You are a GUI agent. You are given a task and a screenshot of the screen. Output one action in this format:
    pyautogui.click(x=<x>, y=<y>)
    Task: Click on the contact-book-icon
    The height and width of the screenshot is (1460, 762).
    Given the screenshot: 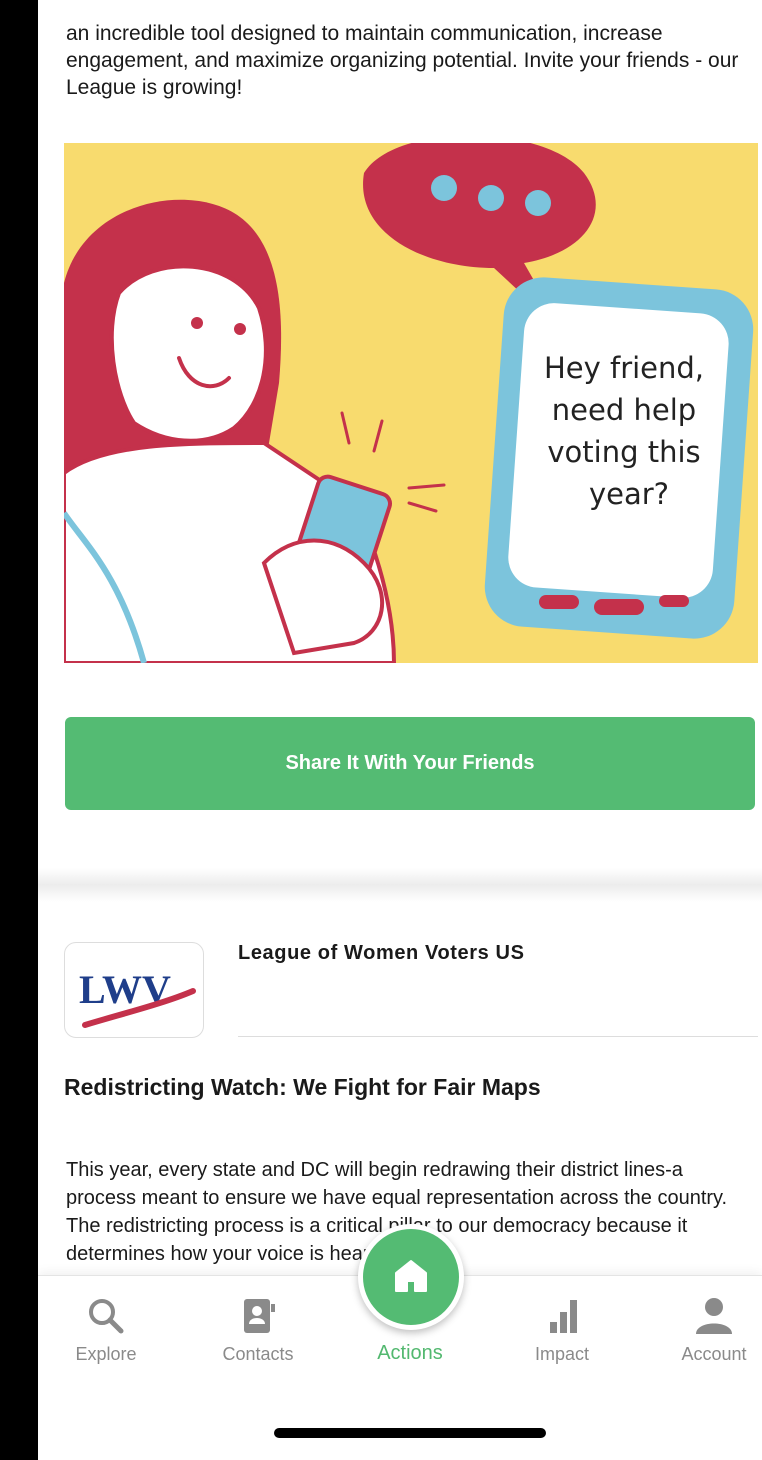 What is the action you would take?
    pyautogui.click(x=259, y=1316)
    